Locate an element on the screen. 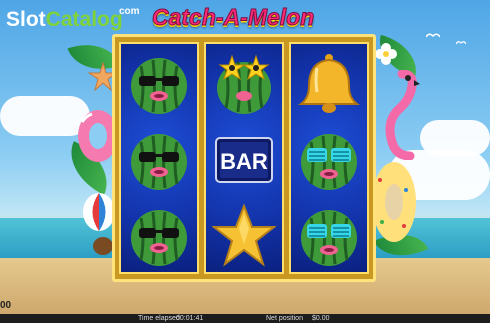 The height and width of the screenshot is (323, 490). donut-float-icon is located at coordinates (394, 202).